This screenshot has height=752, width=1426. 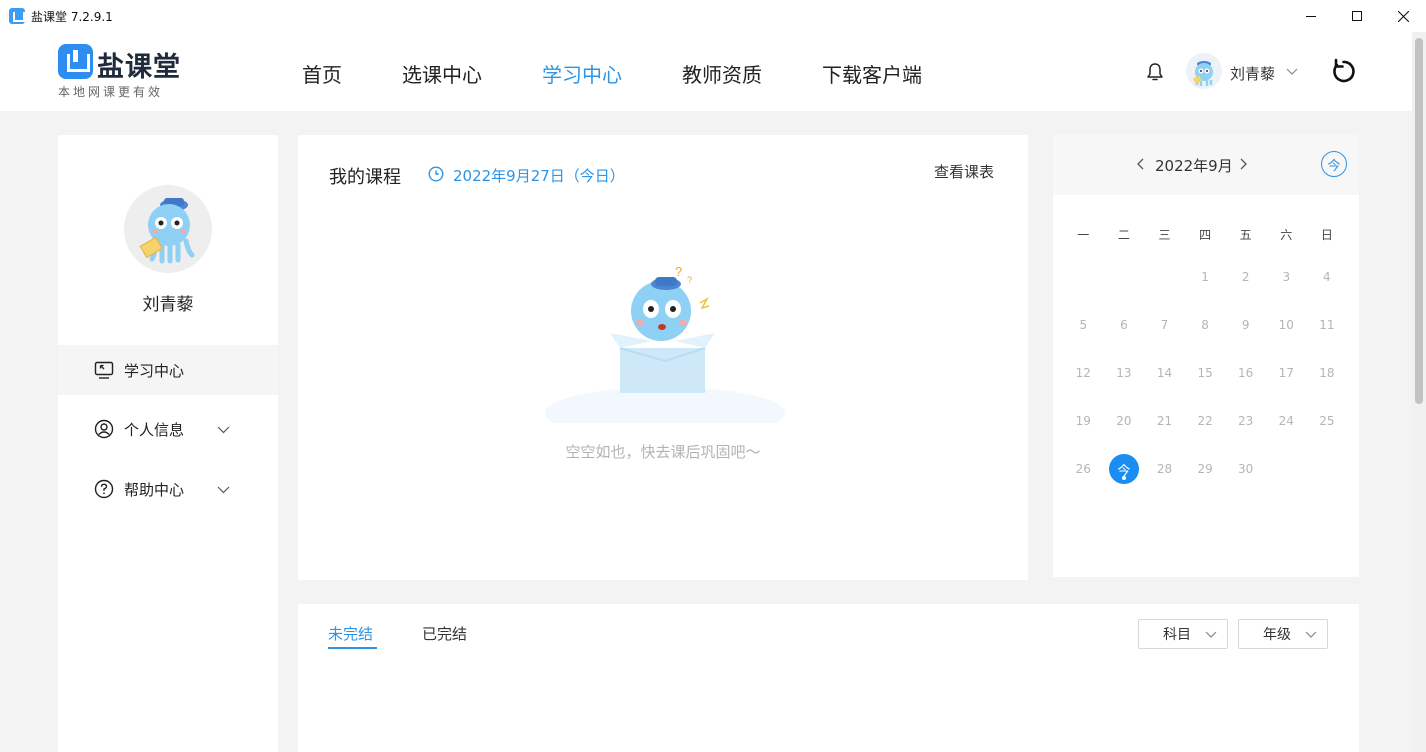 What do you see at coordinates (1164, 325) in the screenshot?
I see `calendar-day: 7` at bounding box center [1164, 325].